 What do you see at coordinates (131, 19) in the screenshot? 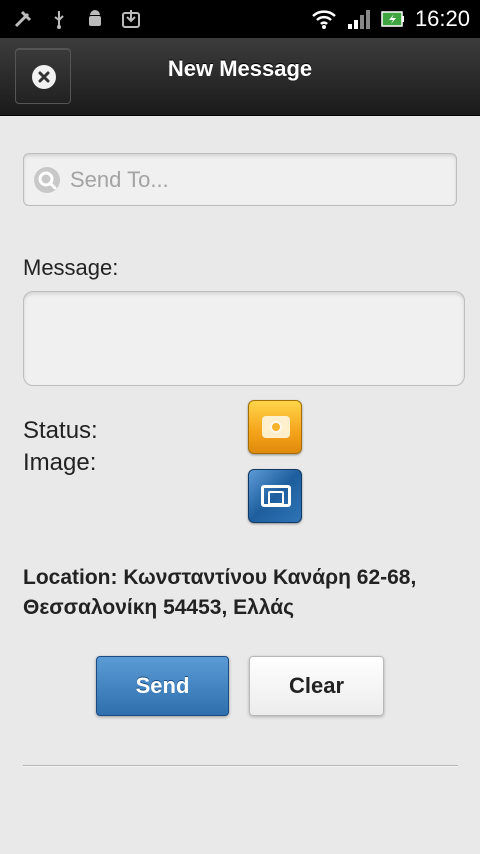
I see `download-icon` at bounding box center [131, 19].